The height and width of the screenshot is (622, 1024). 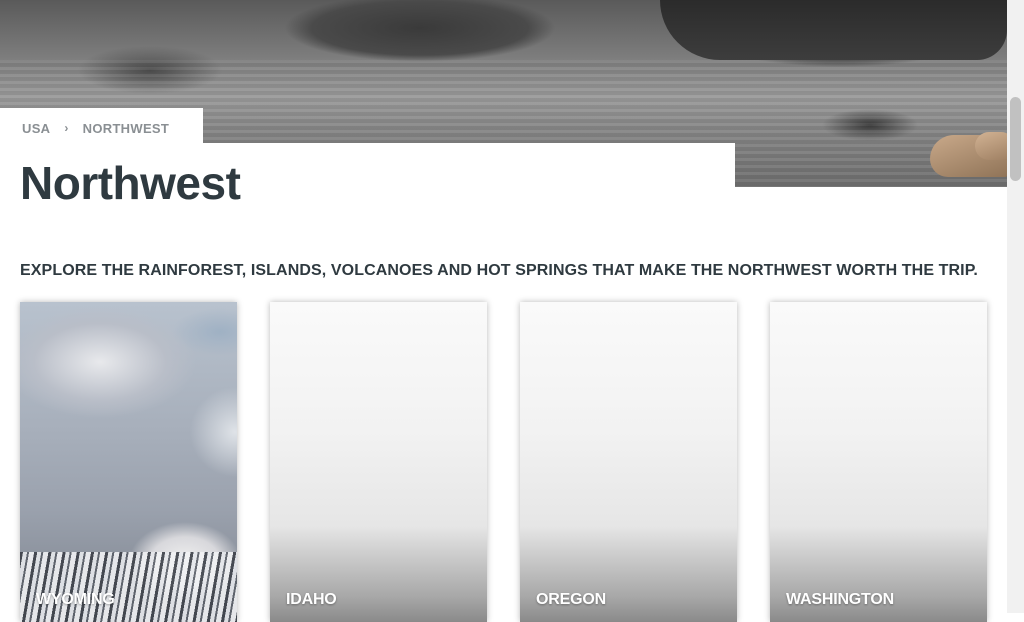 What do you see at coordinates (128, 587) in the screenshot?
I see `card-image-snow` at bounding box center [128, 587].